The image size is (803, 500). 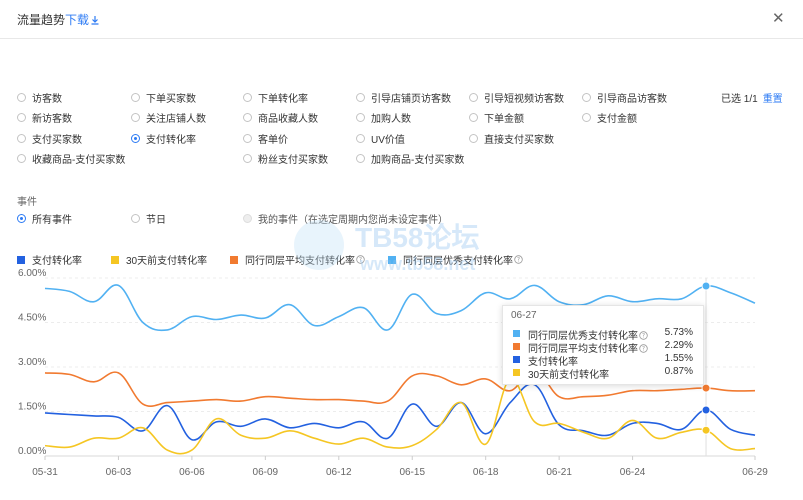 What do you see at coordinates (624, 97) in the screenshot?
I see `metric-option: 引导商品访客数` at bounding box center [624, 97].